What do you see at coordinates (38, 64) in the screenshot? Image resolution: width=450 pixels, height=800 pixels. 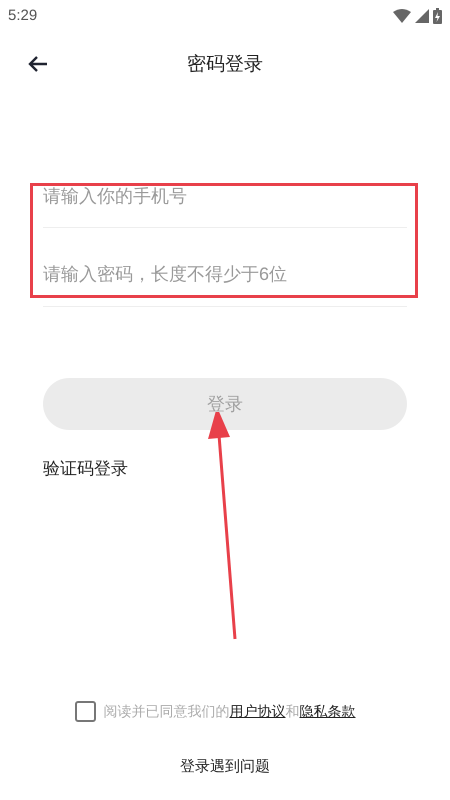 I see `back-arrow-icon` at bounding box center [38, 64].